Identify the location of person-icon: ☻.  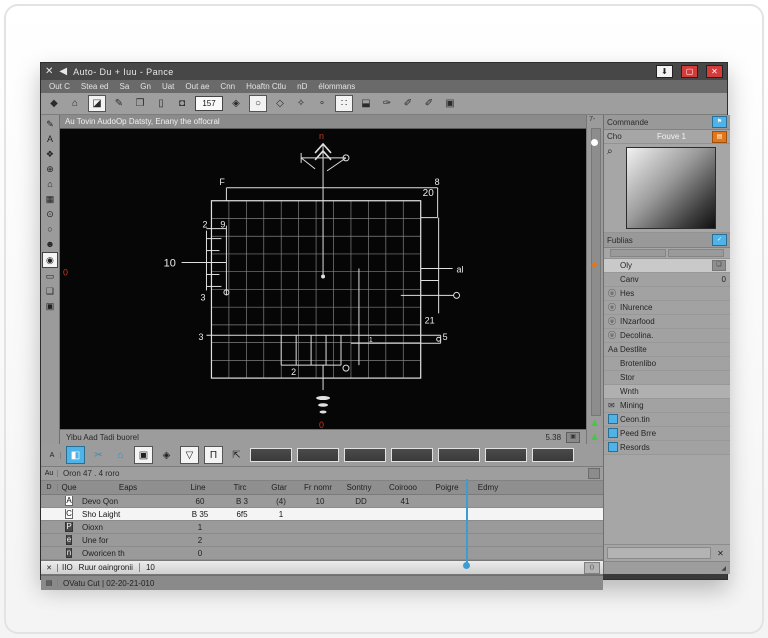
(50, 244).